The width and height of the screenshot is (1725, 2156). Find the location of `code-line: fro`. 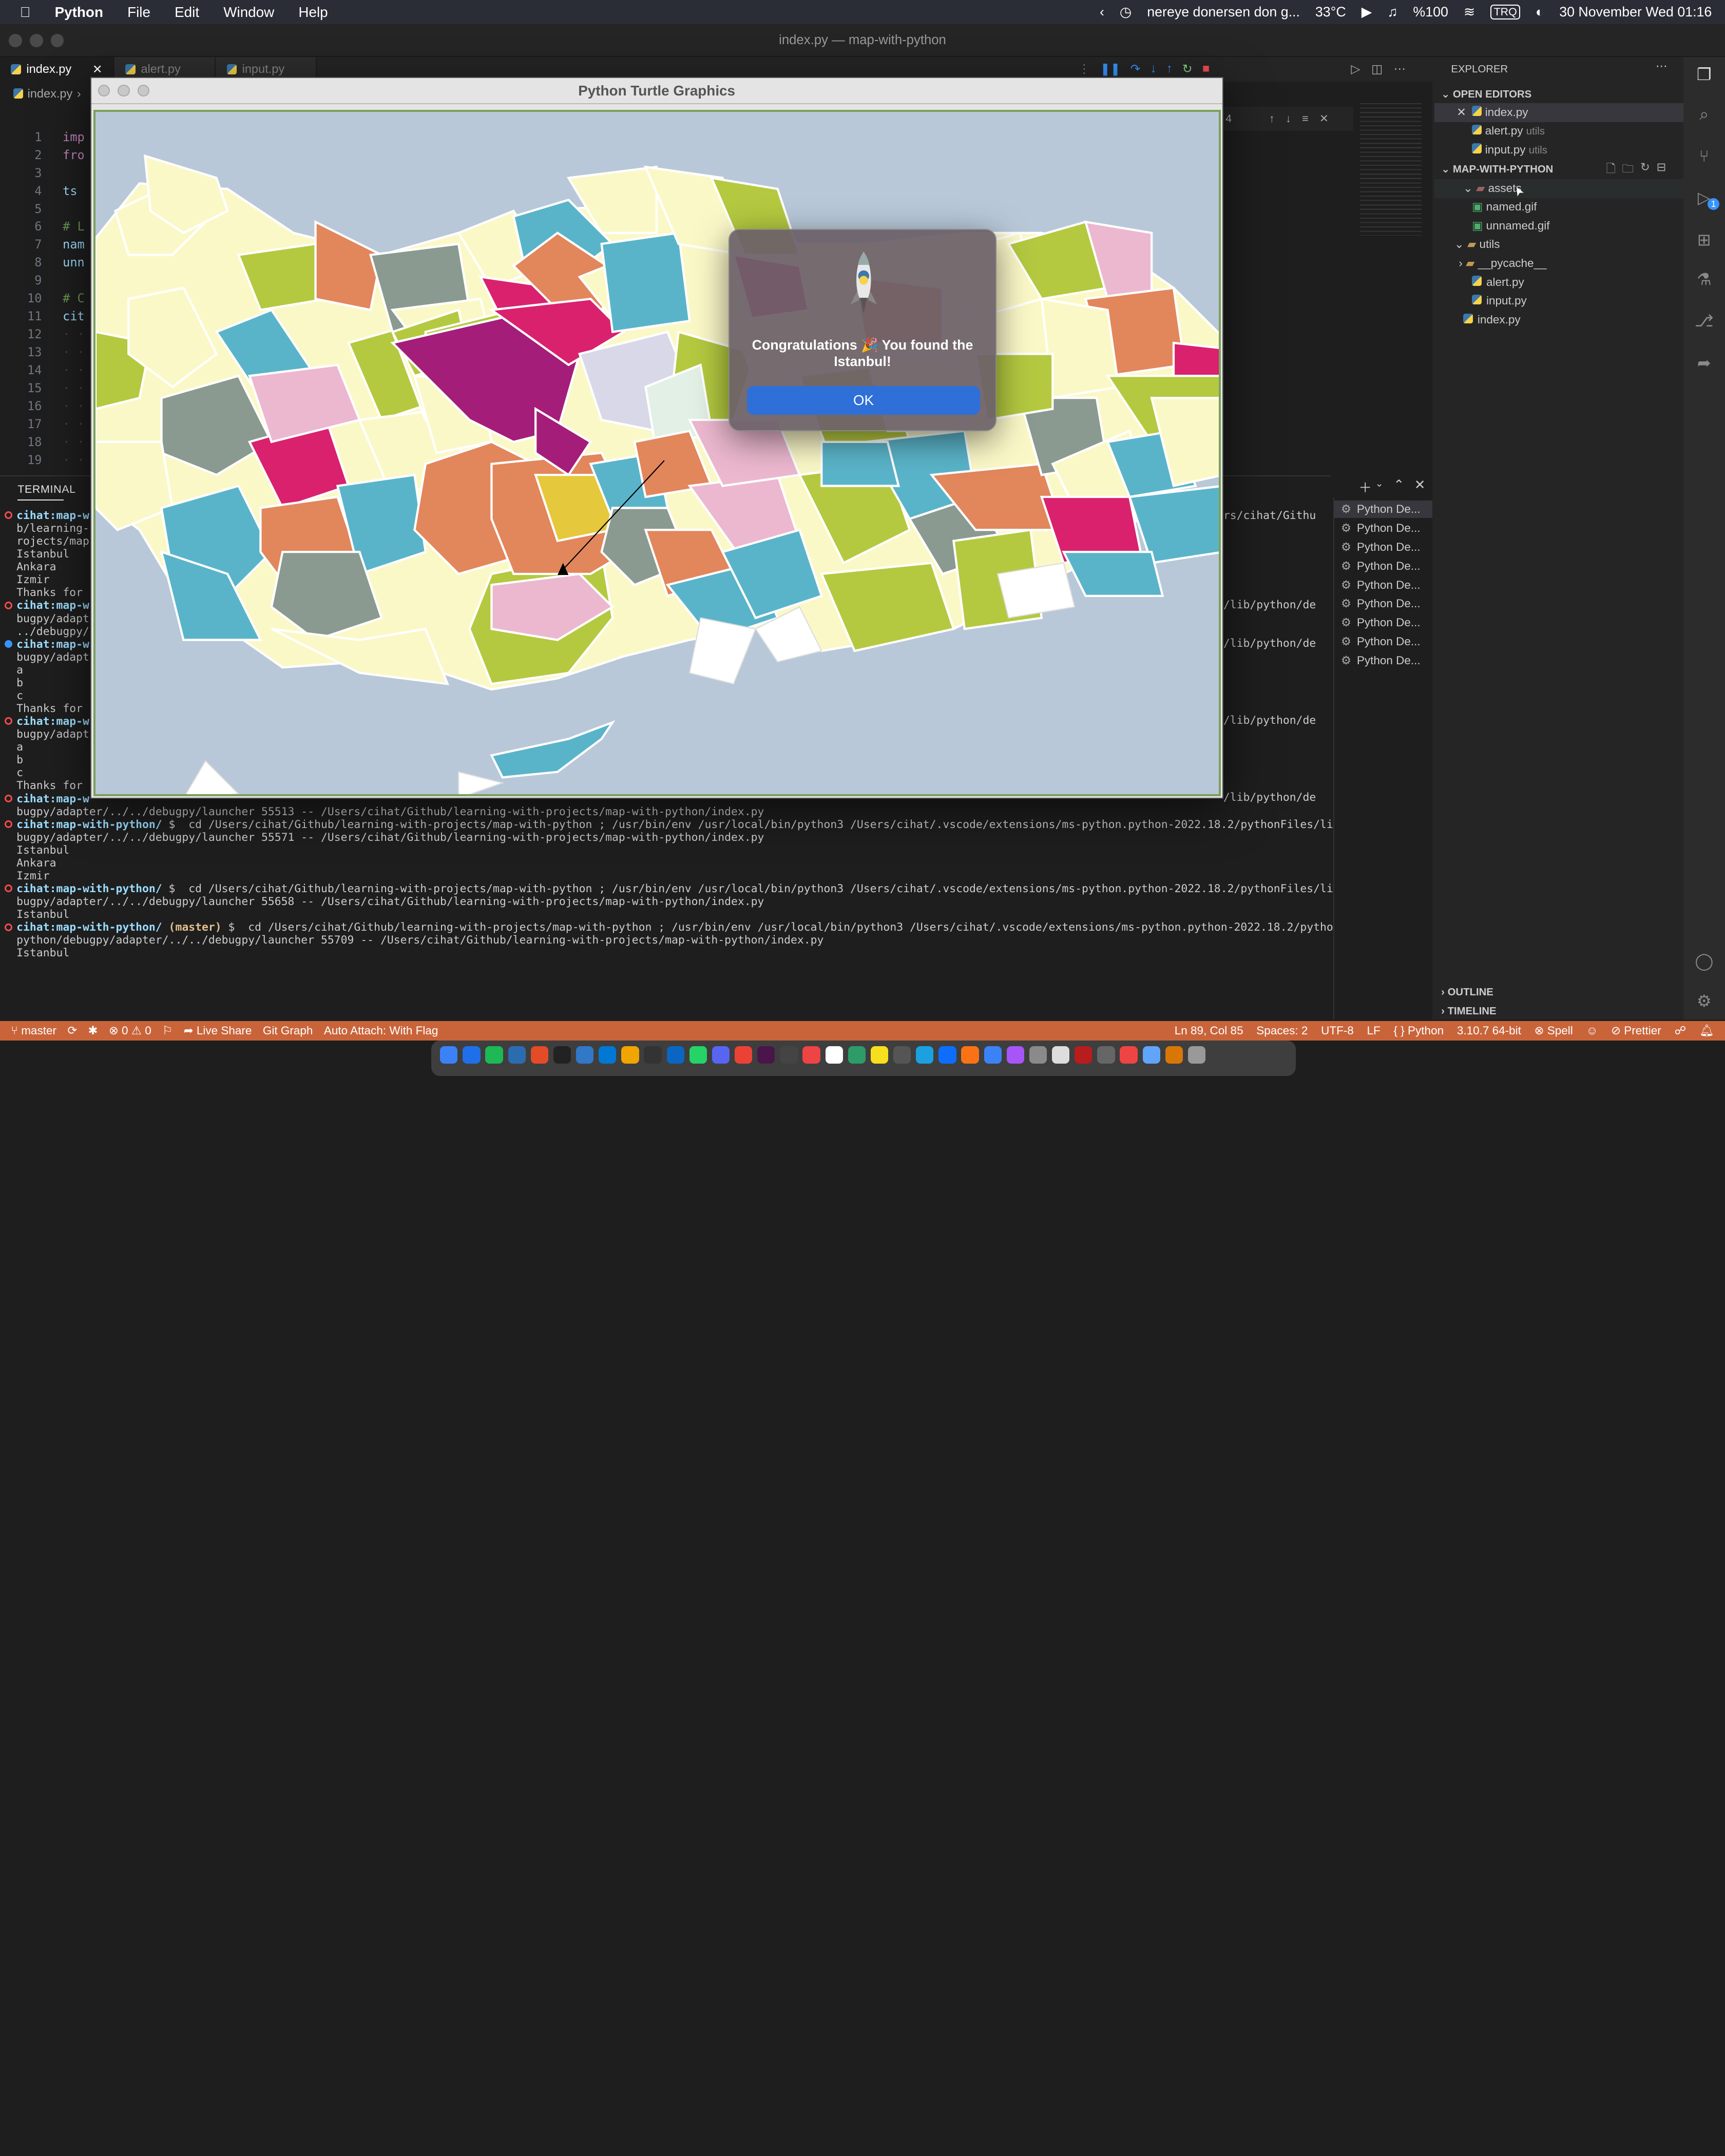

code-line: fro is located at coordinates (74, 155).